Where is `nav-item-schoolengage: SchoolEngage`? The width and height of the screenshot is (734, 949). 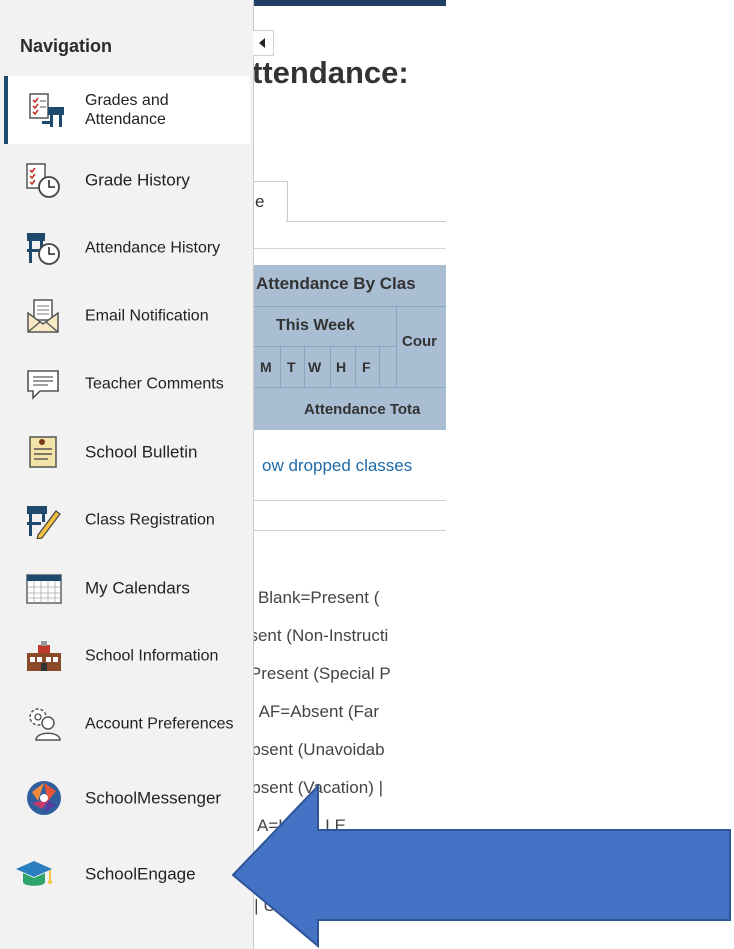 nav-item-schoolengage: SchoolEngage is located at coordinates (127, 874).